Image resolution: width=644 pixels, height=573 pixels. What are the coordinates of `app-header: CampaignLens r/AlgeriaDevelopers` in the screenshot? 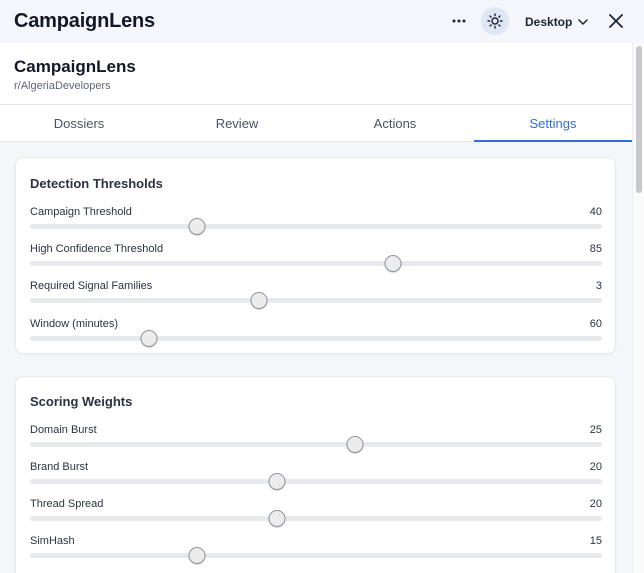 It's located at (316, 73).